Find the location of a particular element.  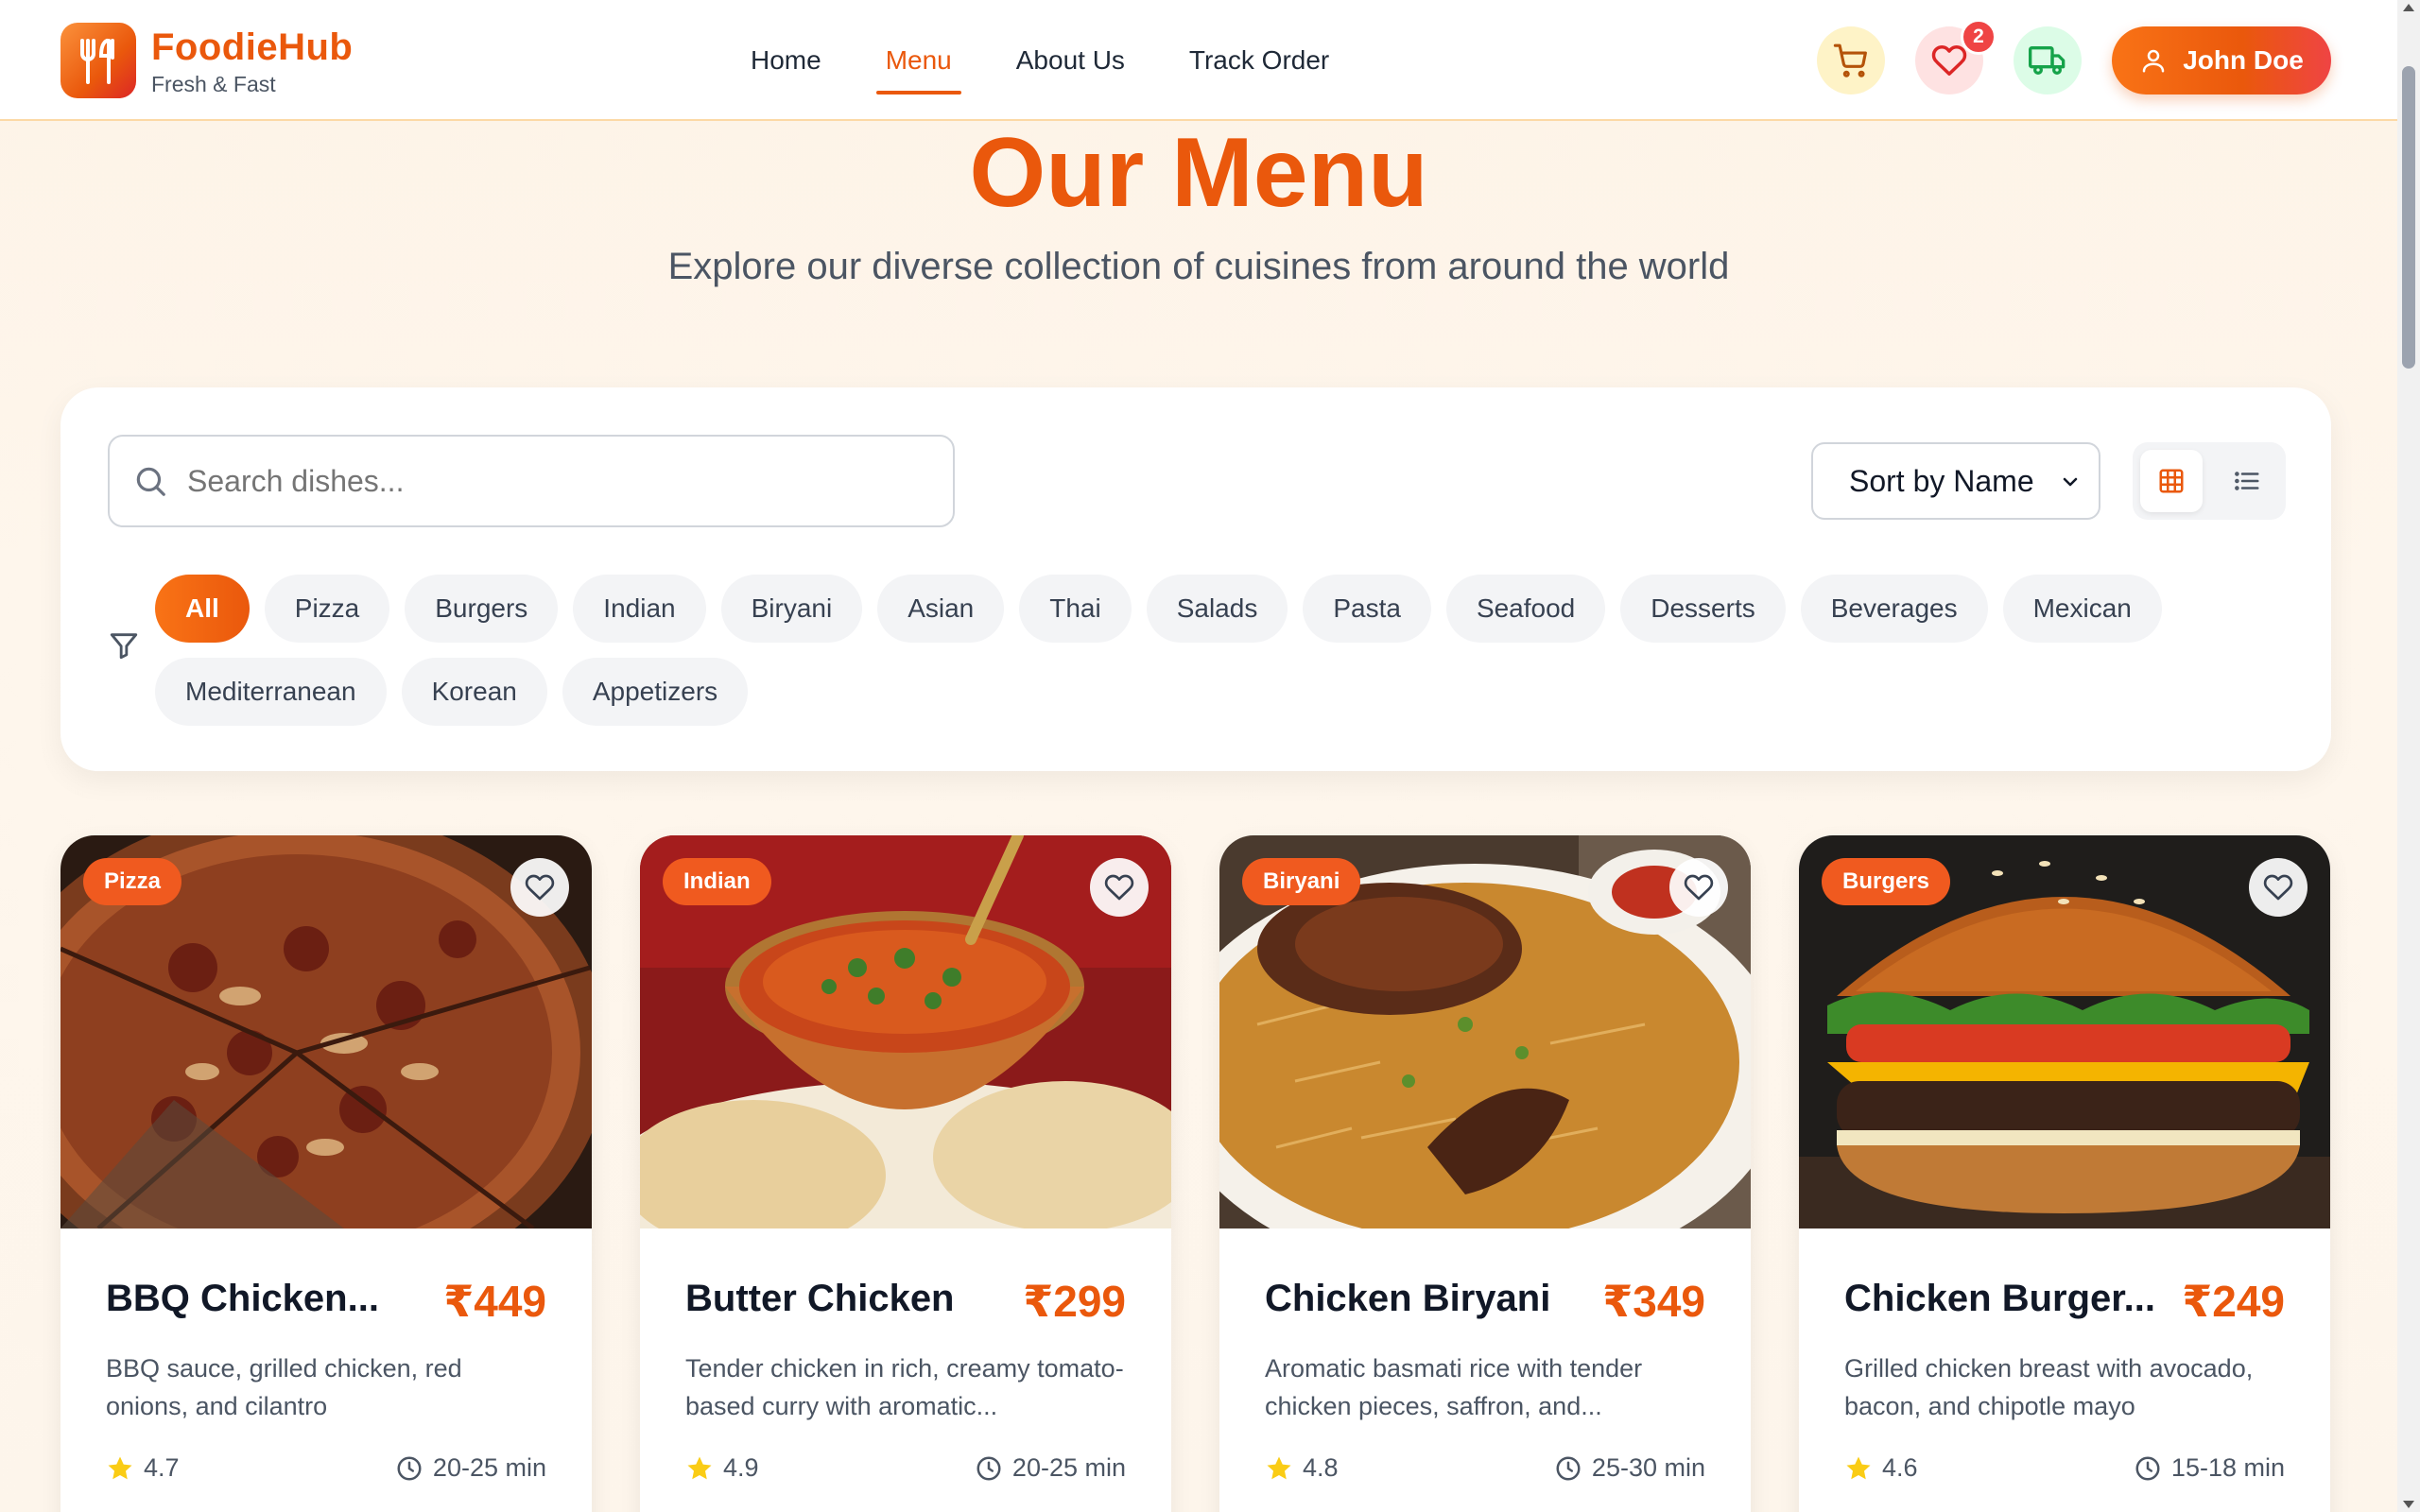

dish-rating: 4.6 is located at coordinates (1881, 1468).